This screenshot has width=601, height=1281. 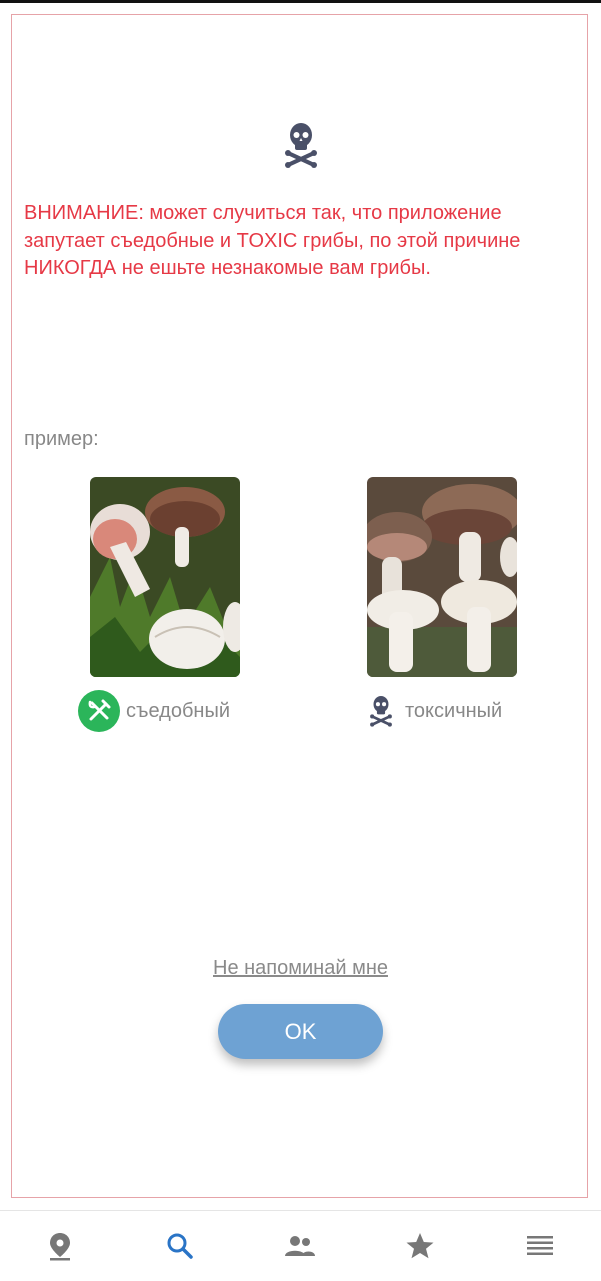 I want to click on toxic-legend: токсичный, so click(x=435, y=711).